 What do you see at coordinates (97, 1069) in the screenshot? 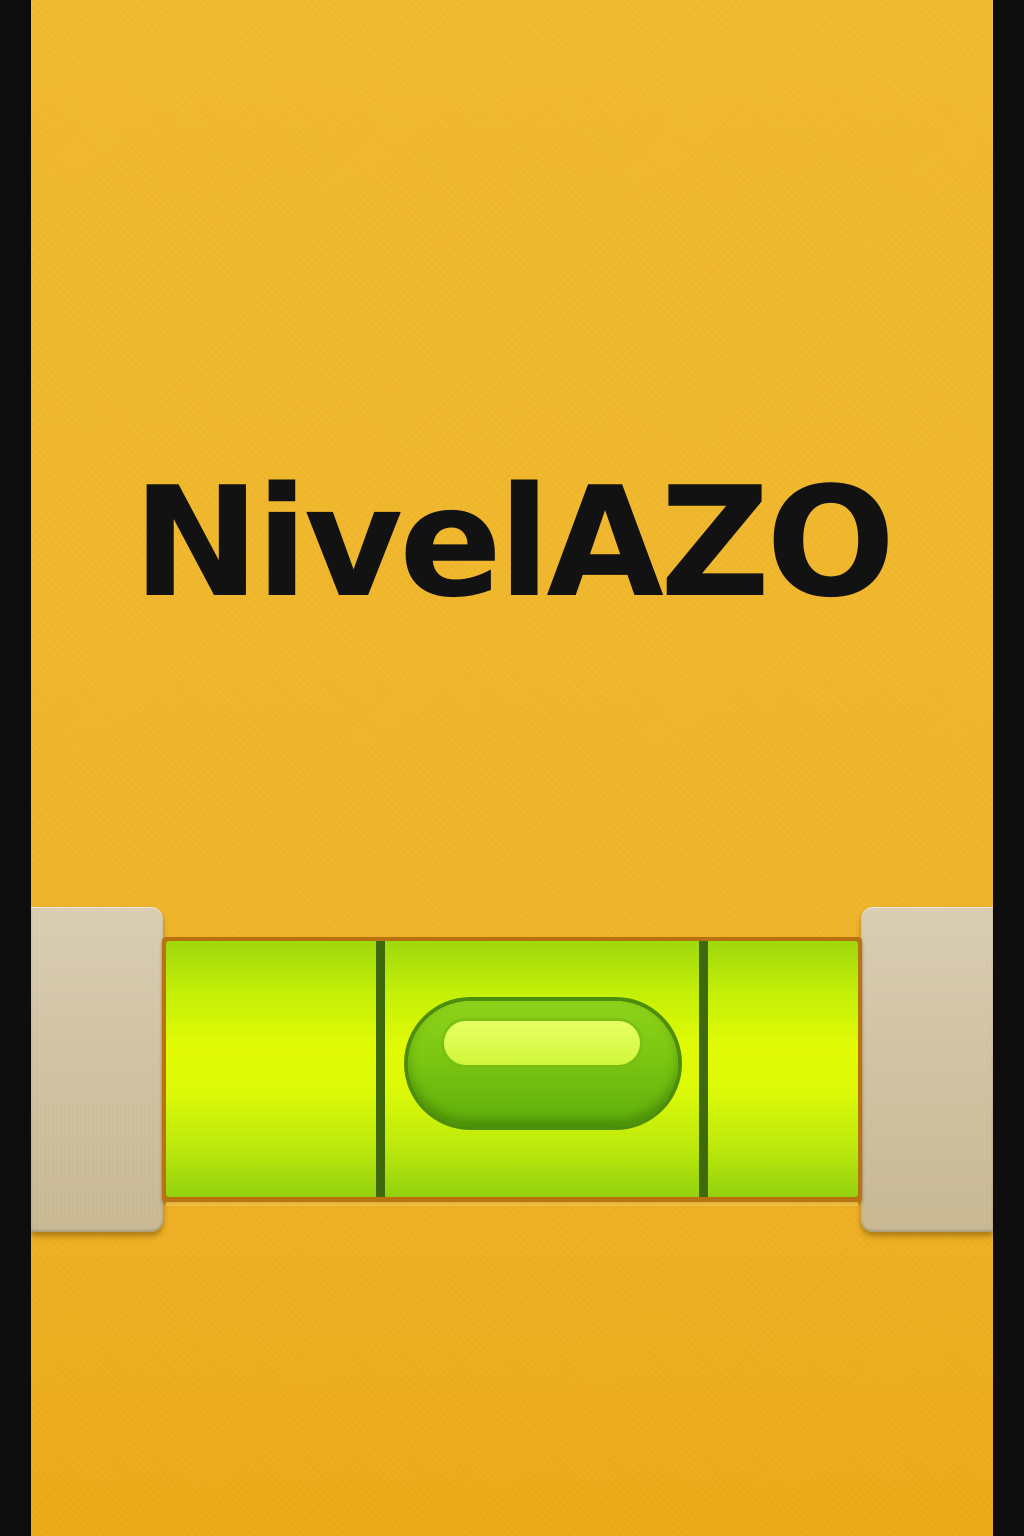
I see `left-vial-bracket` at bounding box center [97, 1069].